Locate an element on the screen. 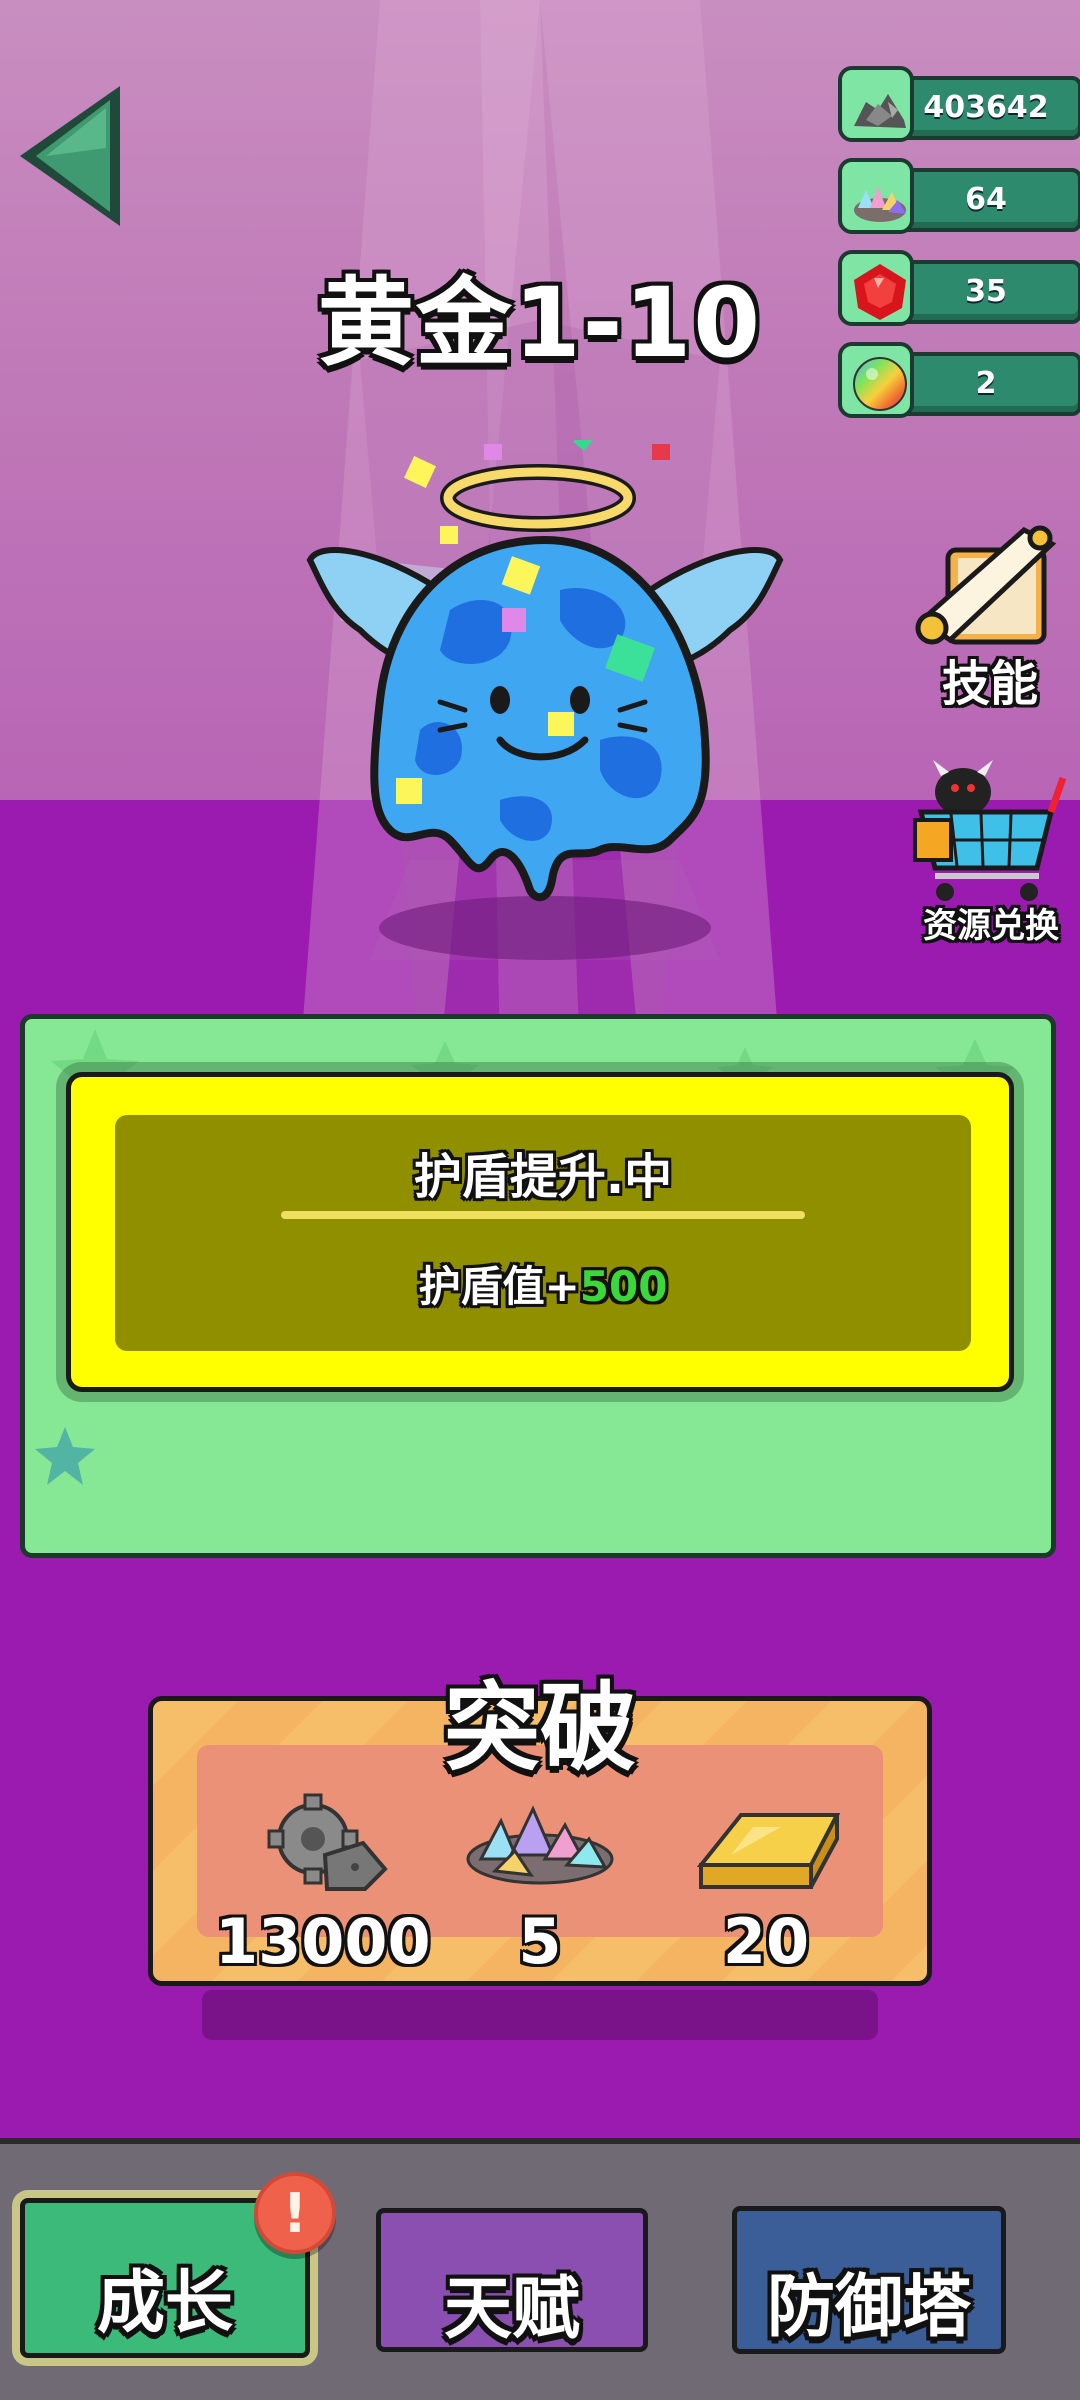 The height and width of the screenshot is (2400, 1080). tab-talent: 天赋 is located at coordinates (512, 2280).